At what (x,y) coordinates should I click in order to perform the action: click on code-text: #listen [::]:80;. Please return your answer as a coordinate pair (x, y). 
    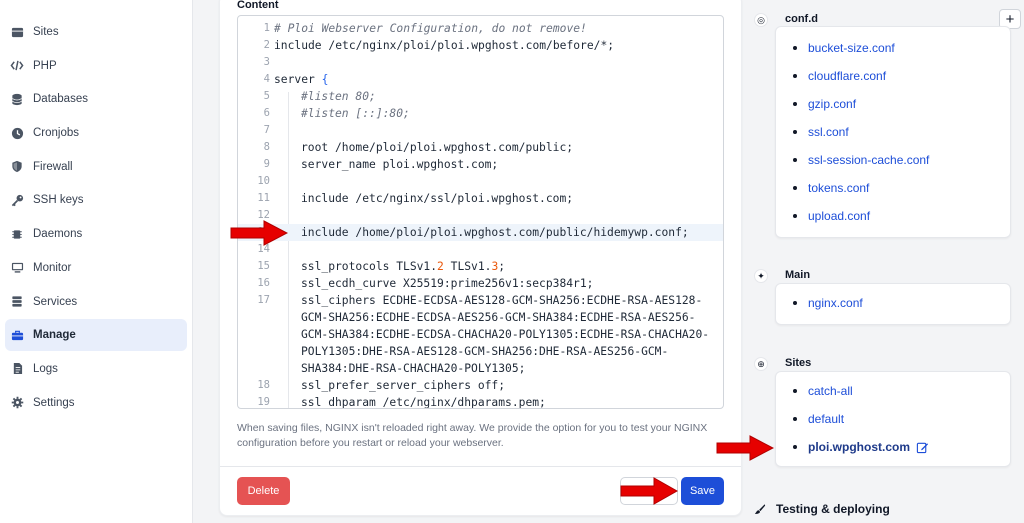
    Looking at the image, I should click on (355, 113).